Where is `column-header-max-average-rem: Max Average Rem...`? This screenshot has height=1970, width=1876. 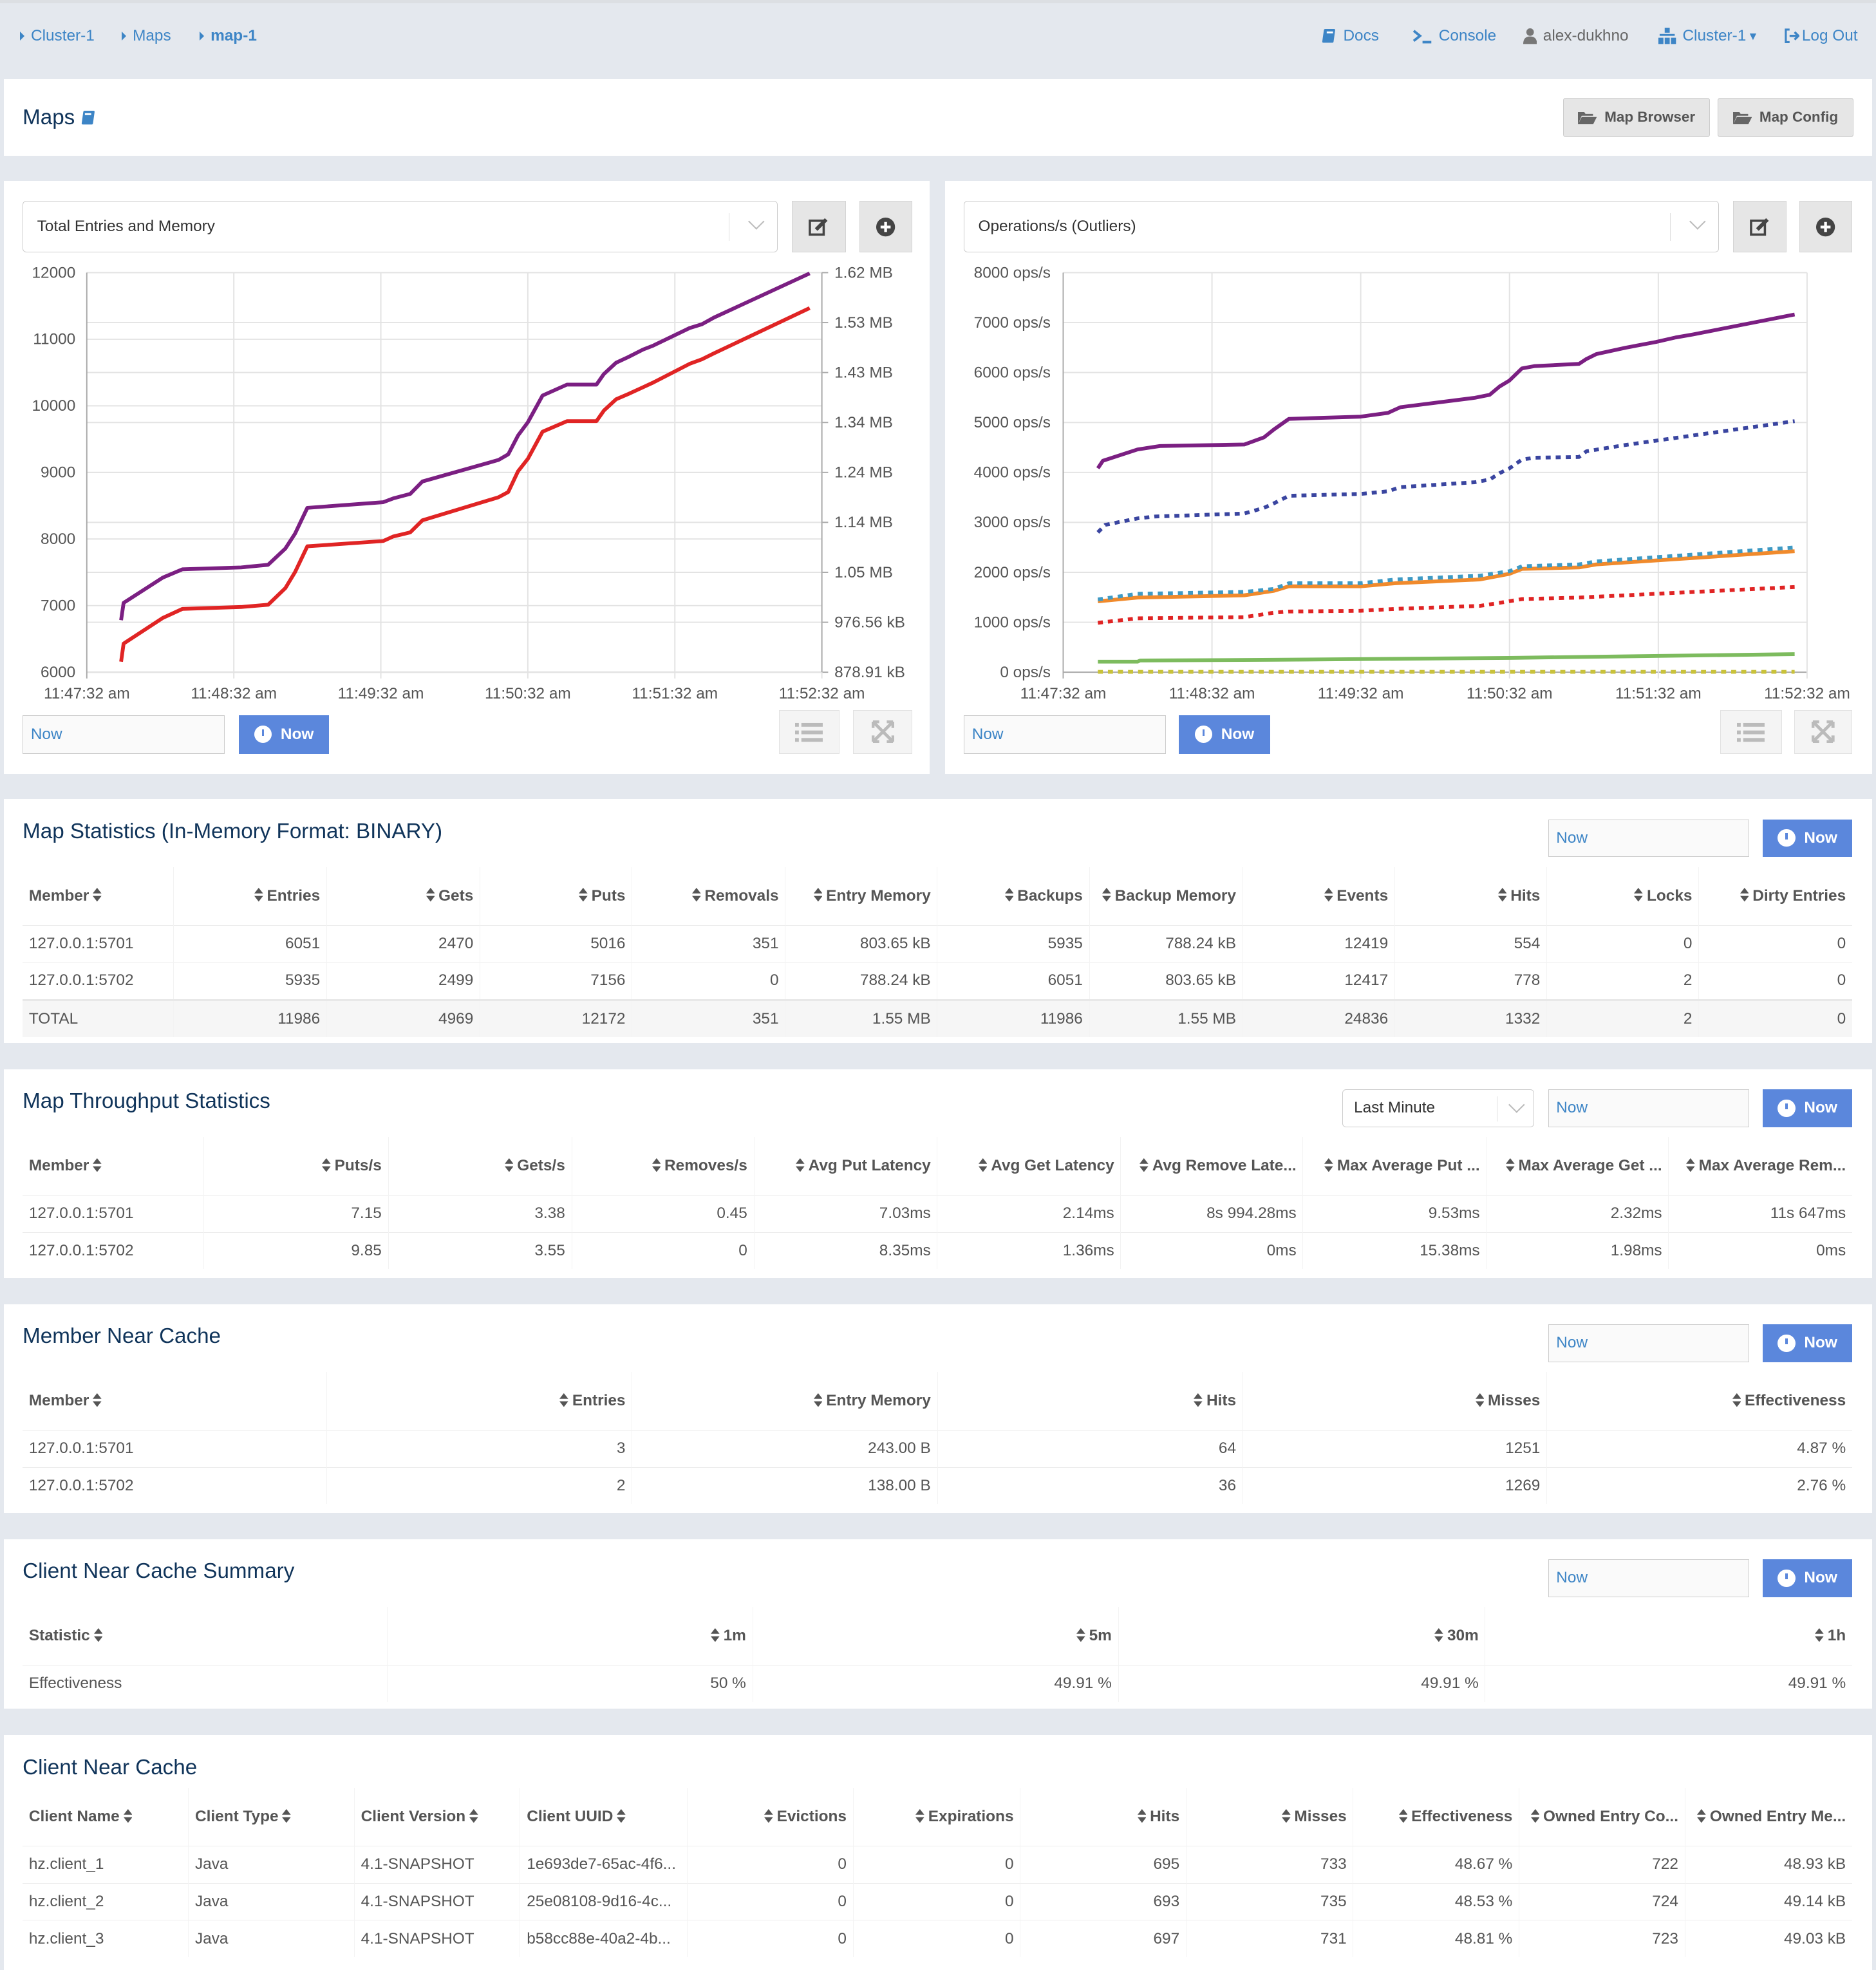
column-header-max-average-rem: Max Average Rem... is located at coordinates (1760, 1167).